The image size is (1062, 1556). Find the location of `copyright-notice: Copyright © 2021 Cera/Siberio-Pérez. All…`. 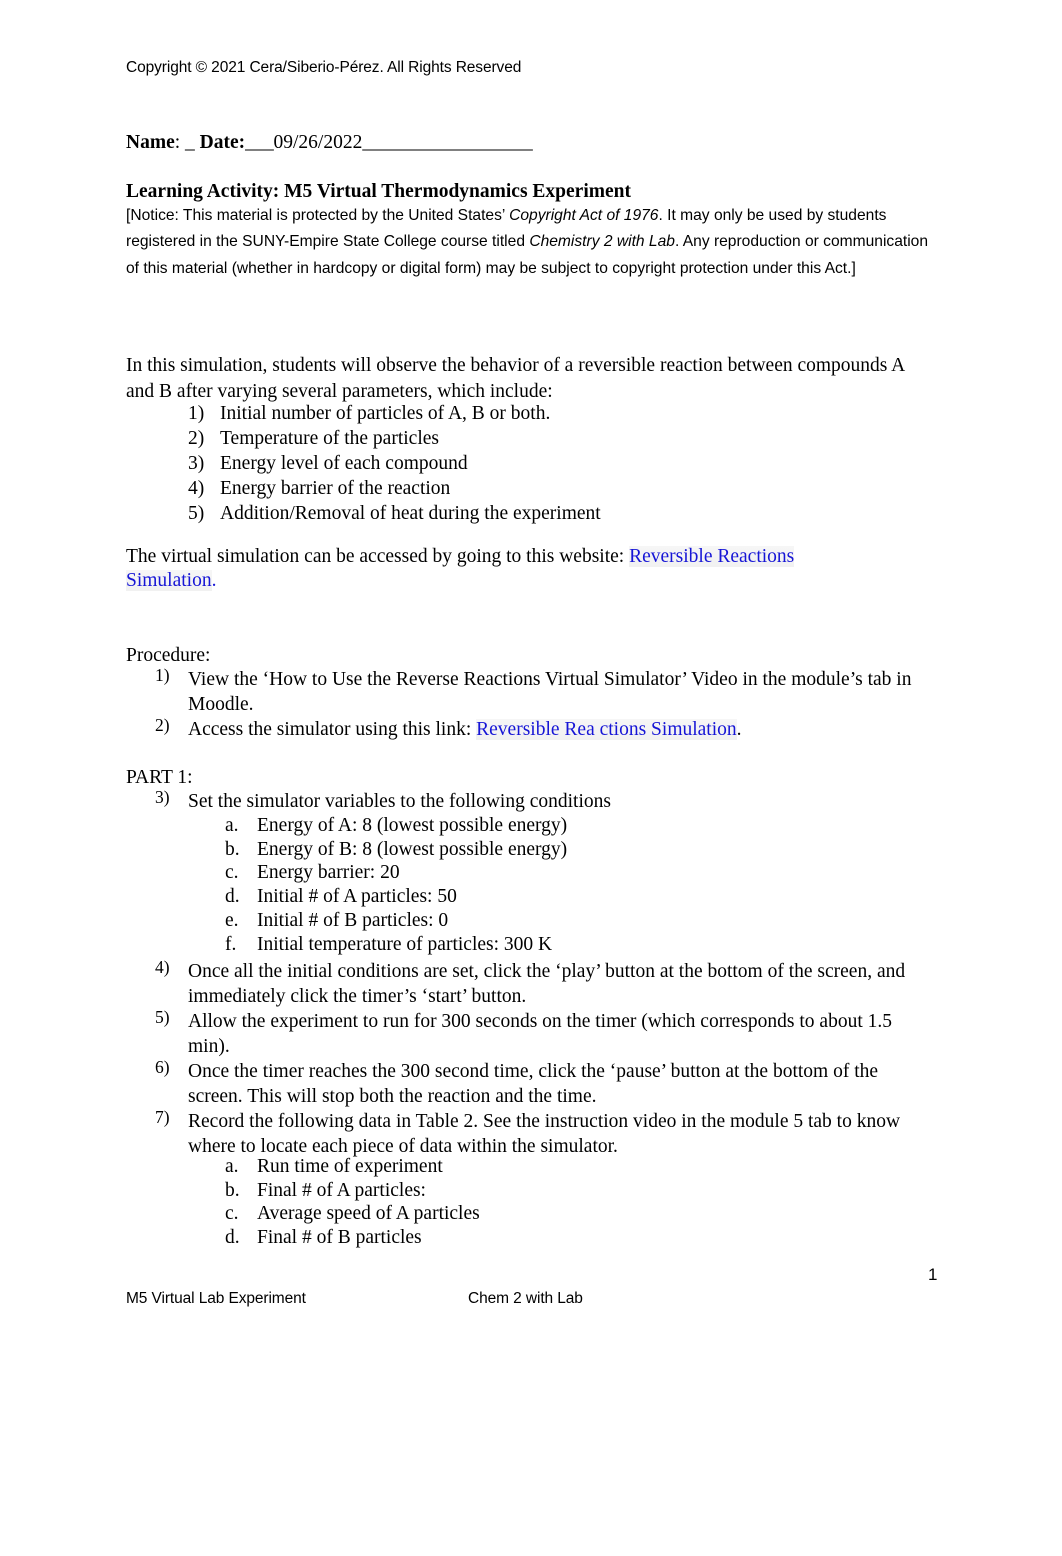

copyright-notice: Copyright © 2021 Cera/Siberio-Pérez. All… is located at coordinates (324, 67).